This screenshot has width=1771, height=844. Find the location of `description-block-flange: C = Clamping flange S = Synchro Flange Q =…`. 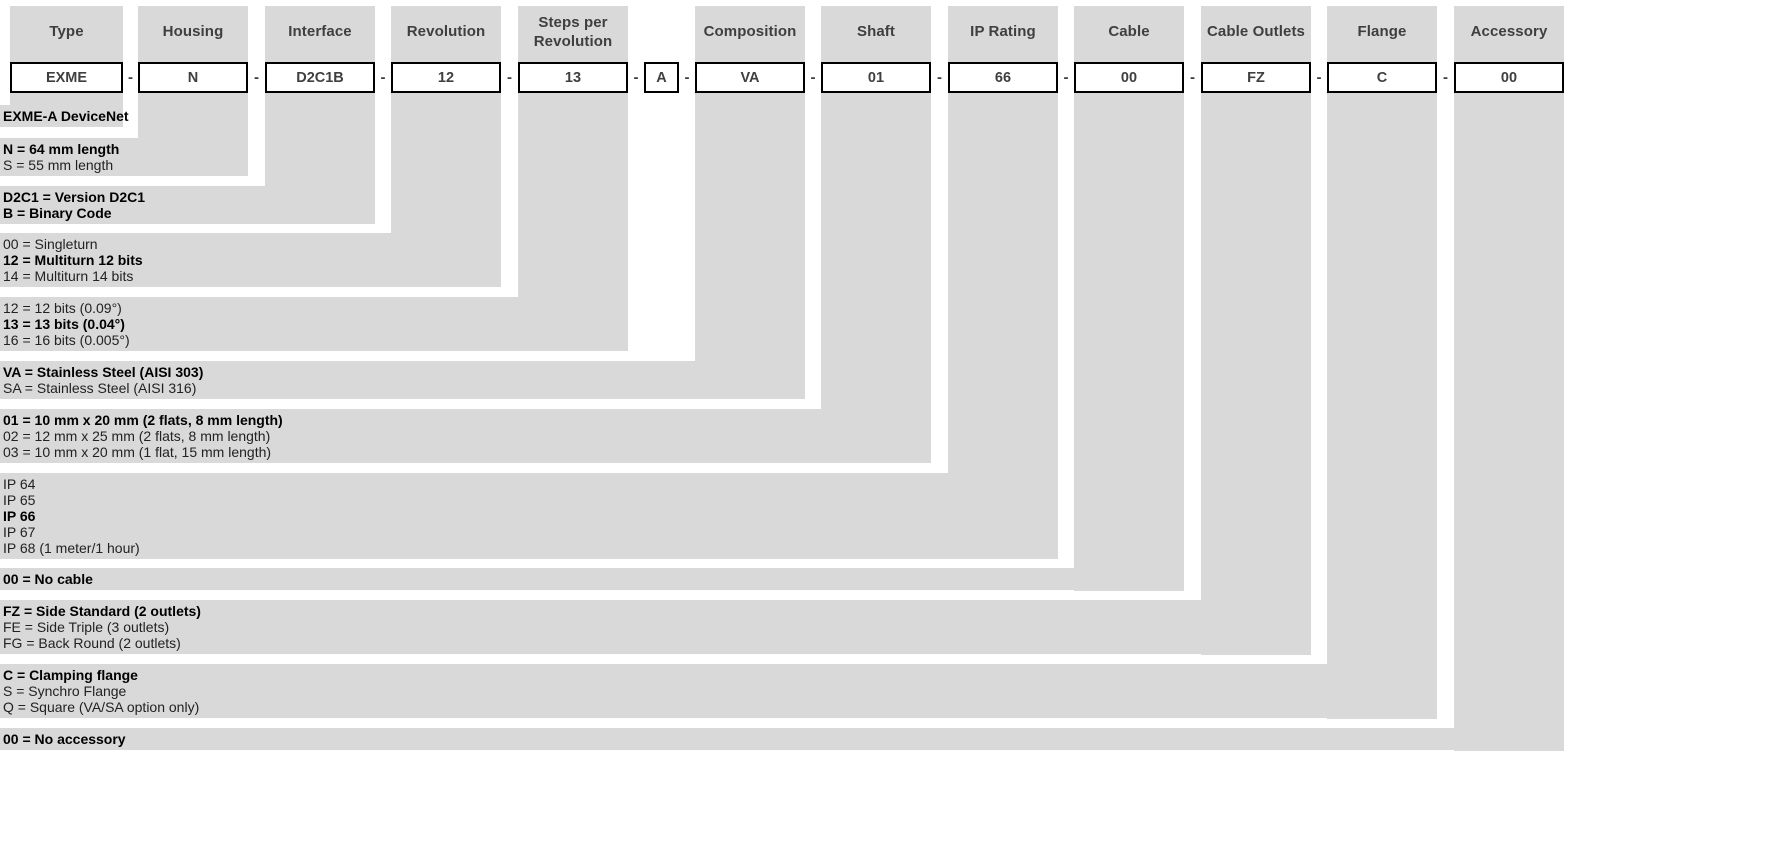

description-block-flange: C = Clamping flange S = Synchro Flange Q =… is located at coordinates (718, 691).